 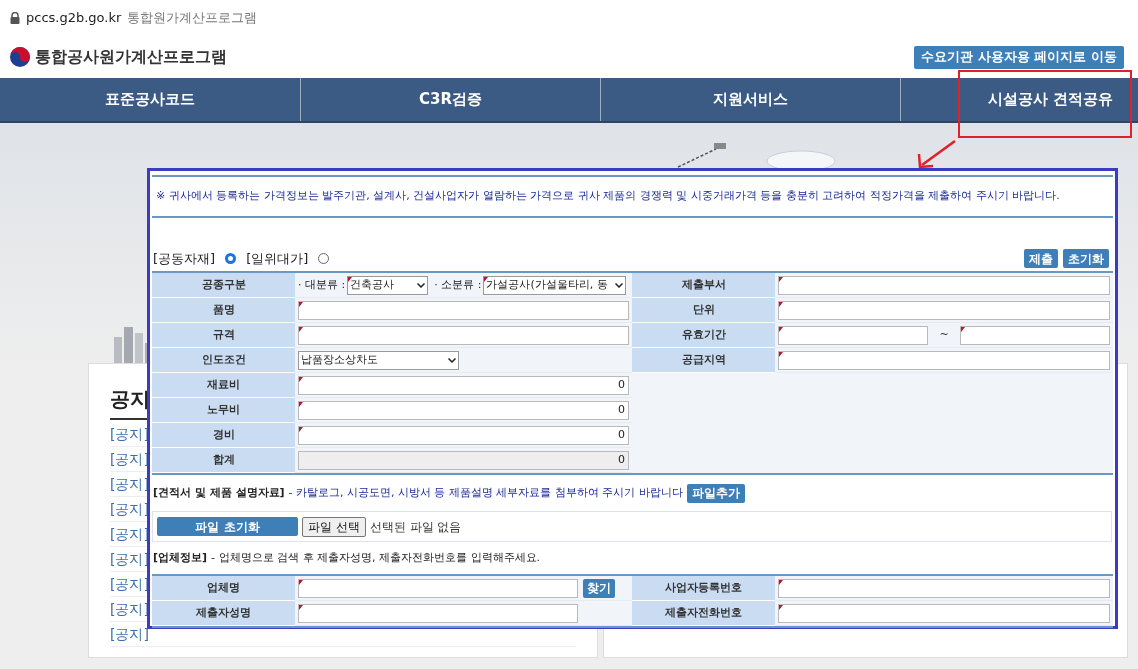 I want to click on dropdown: 가설공사(가설울타리, 동, so click(x=555, y=285).